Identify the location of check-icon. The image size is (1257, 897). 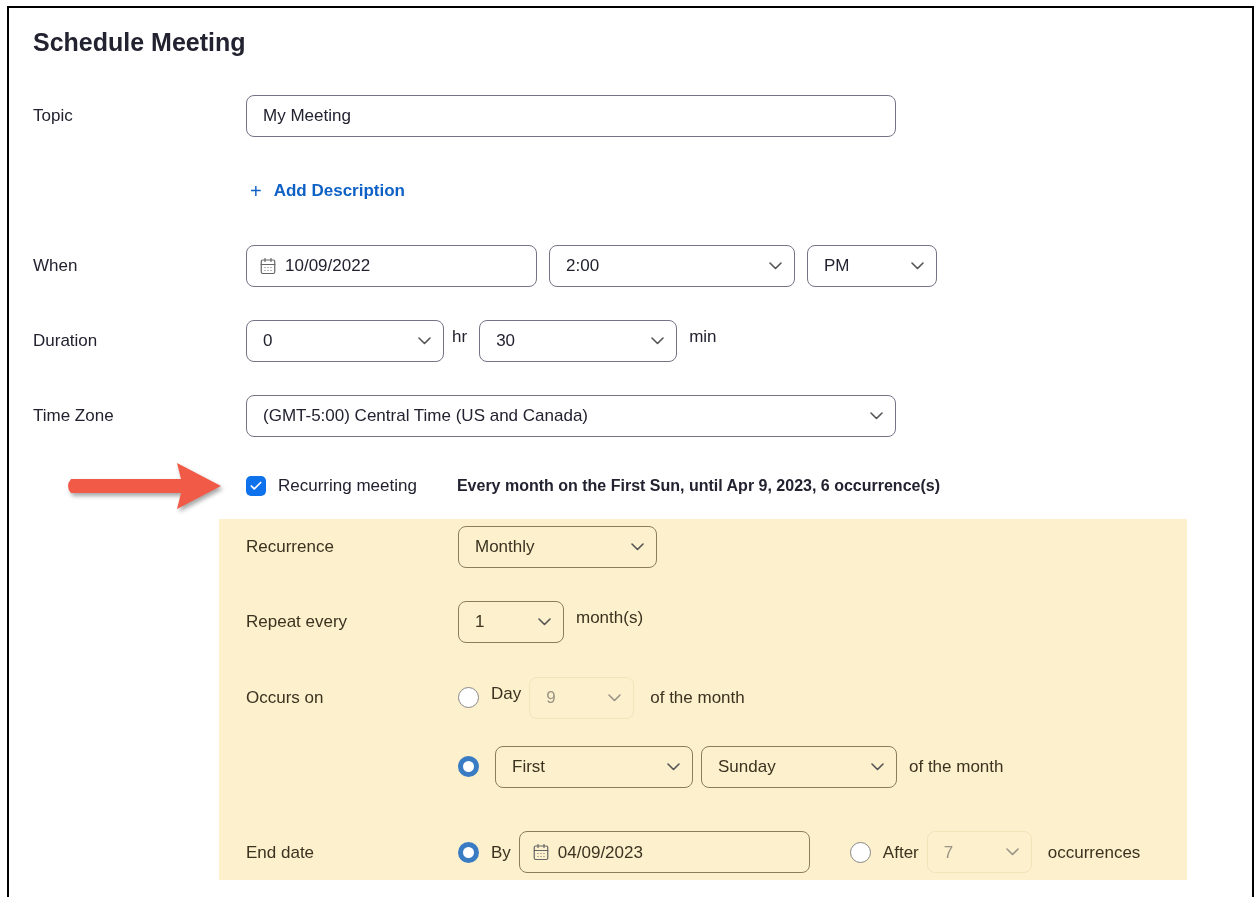
(256, 486).